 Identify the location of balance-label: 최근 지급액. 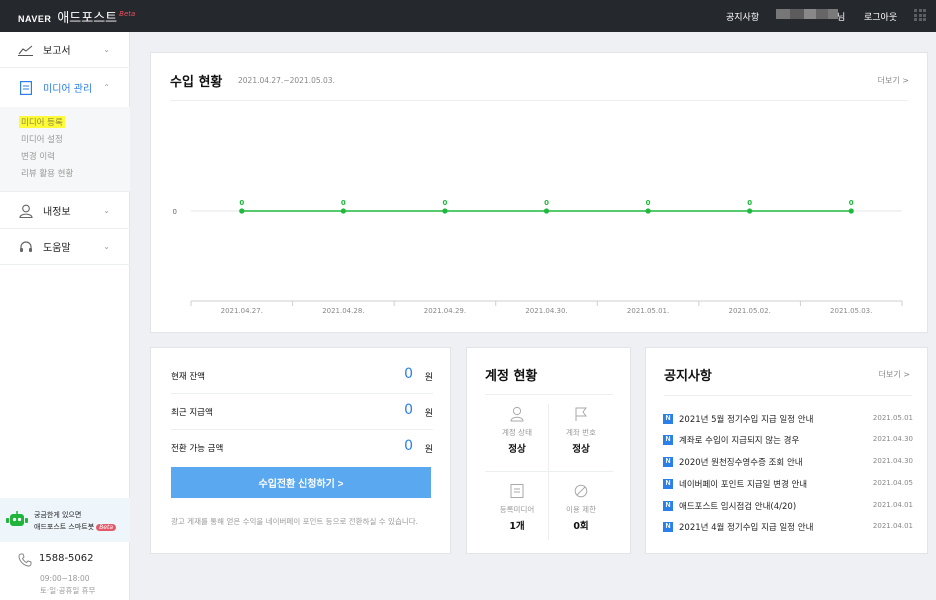
(192, 413).